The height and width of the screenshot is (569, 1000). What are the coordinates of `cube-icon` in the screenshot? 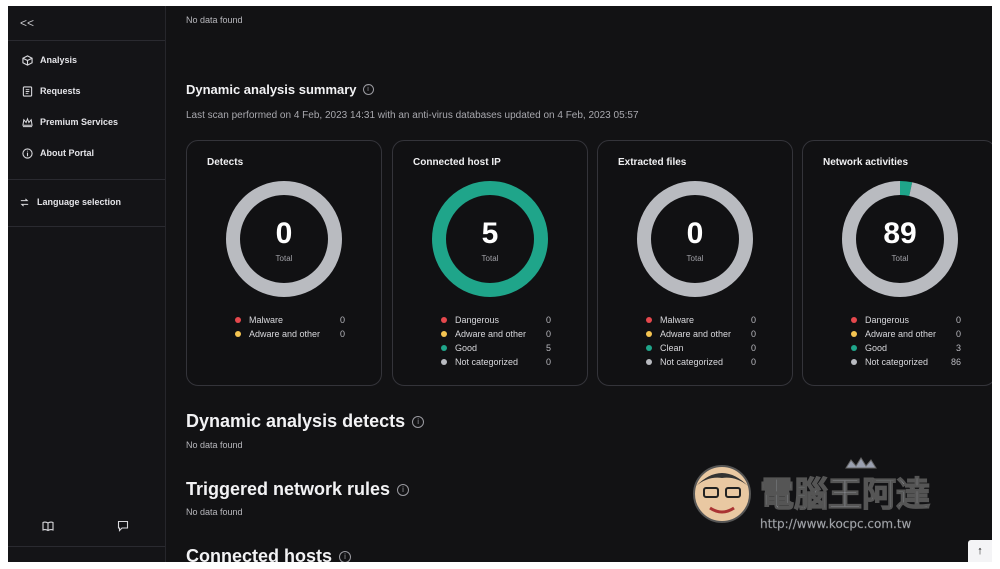 It's located at (27, 60).